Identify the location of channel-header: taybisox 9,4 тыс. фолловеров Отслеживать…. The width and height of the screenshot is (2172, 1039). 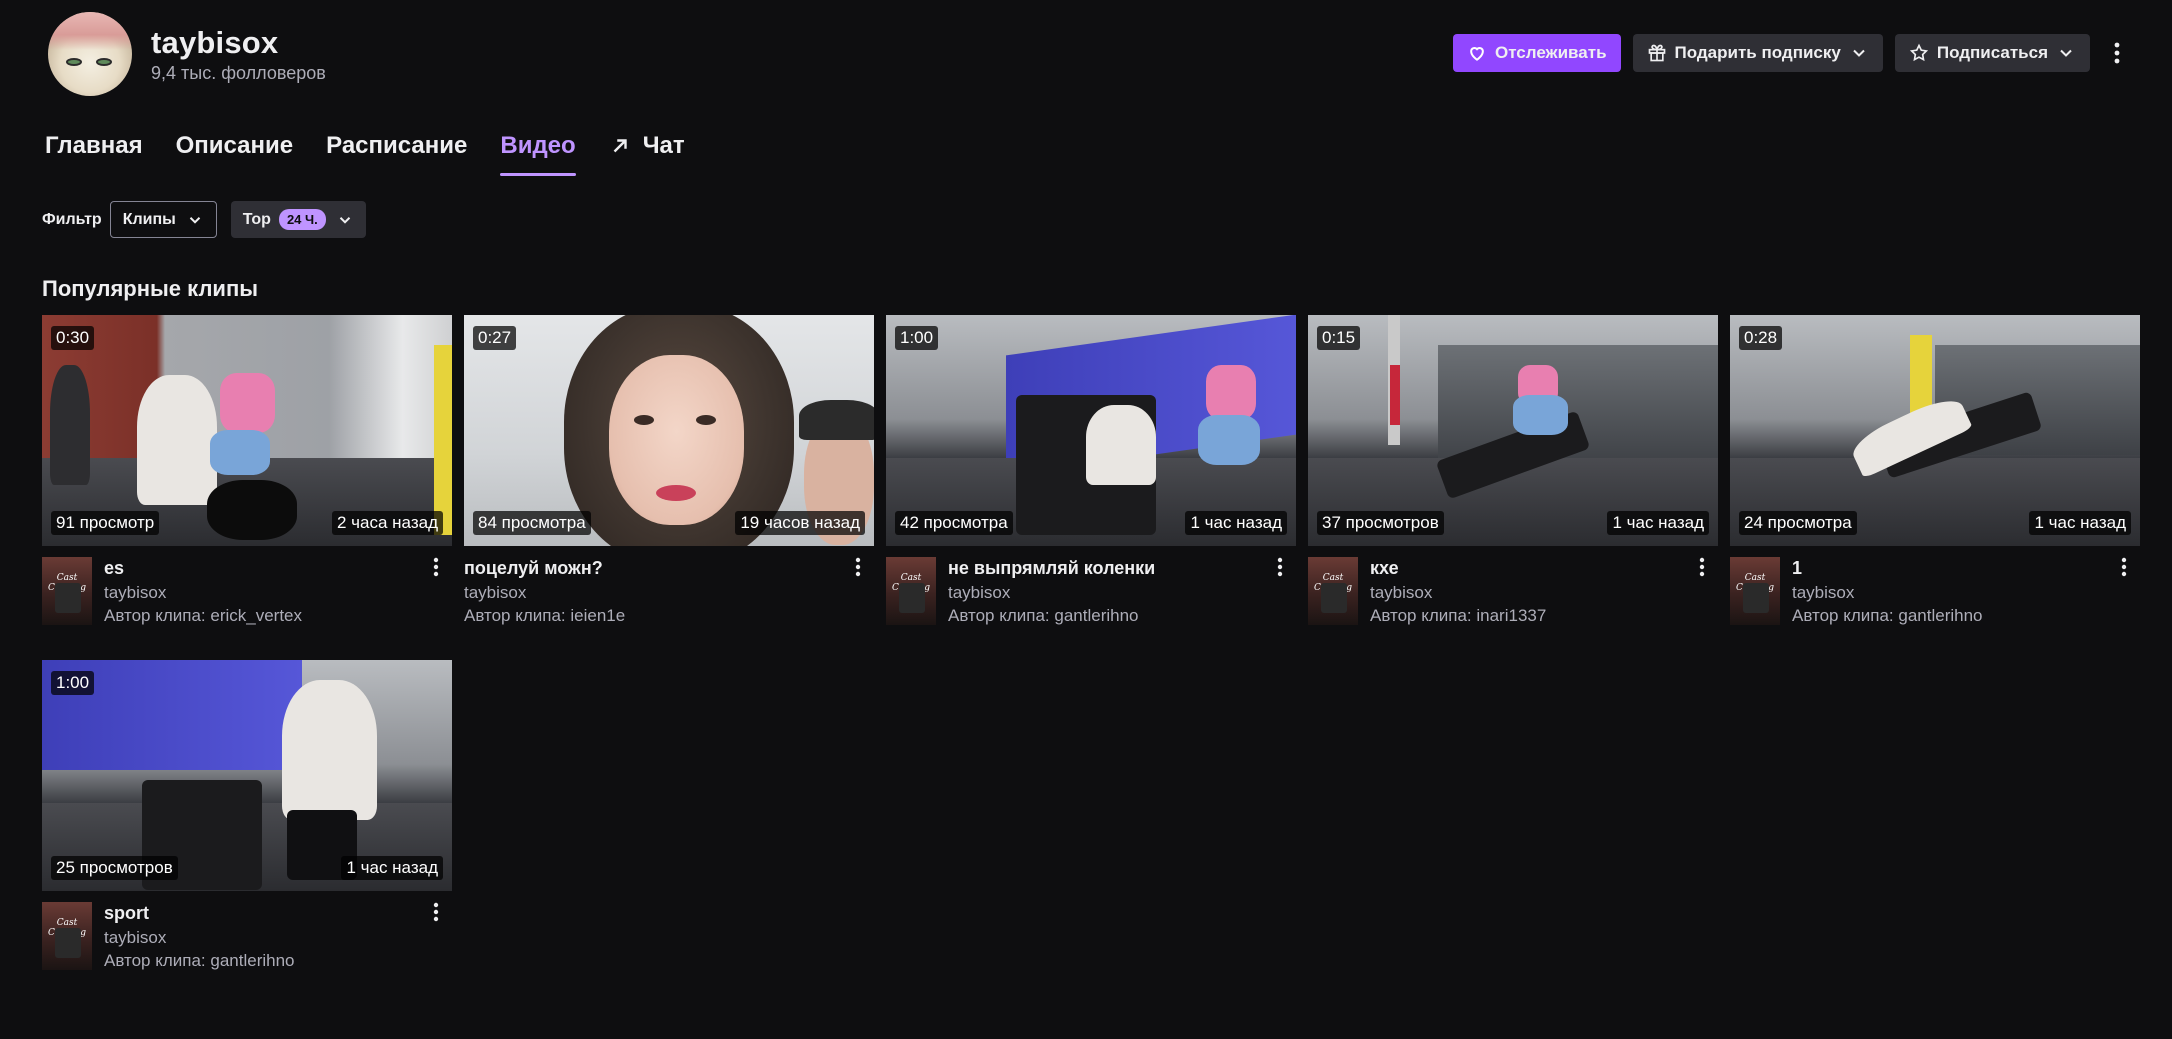
(1090, 54).